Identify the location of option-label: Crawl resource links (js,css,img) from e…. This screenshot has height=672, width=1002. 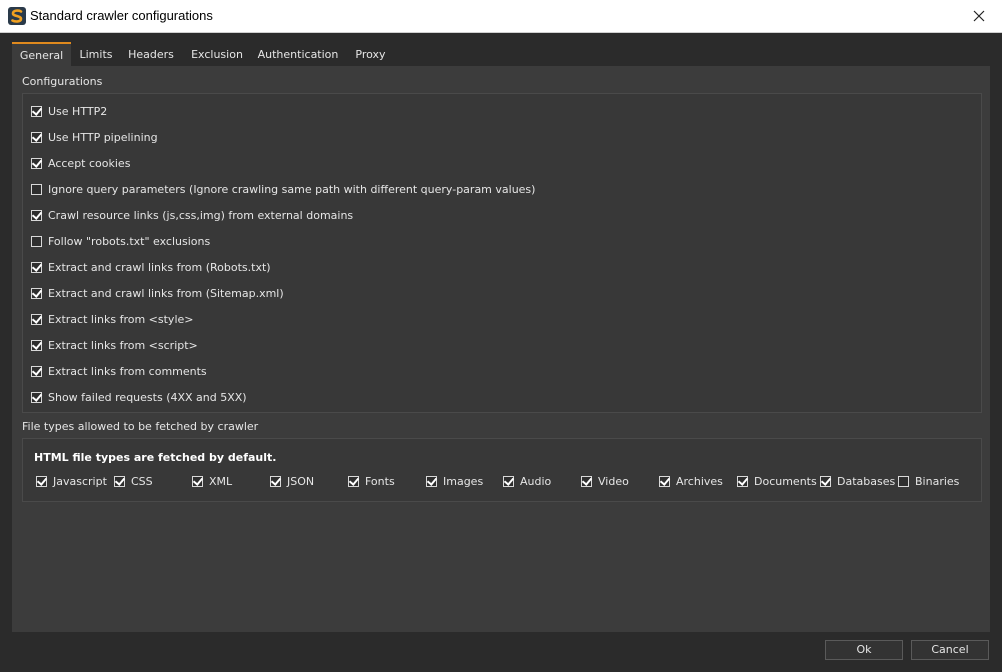
(201, 215).